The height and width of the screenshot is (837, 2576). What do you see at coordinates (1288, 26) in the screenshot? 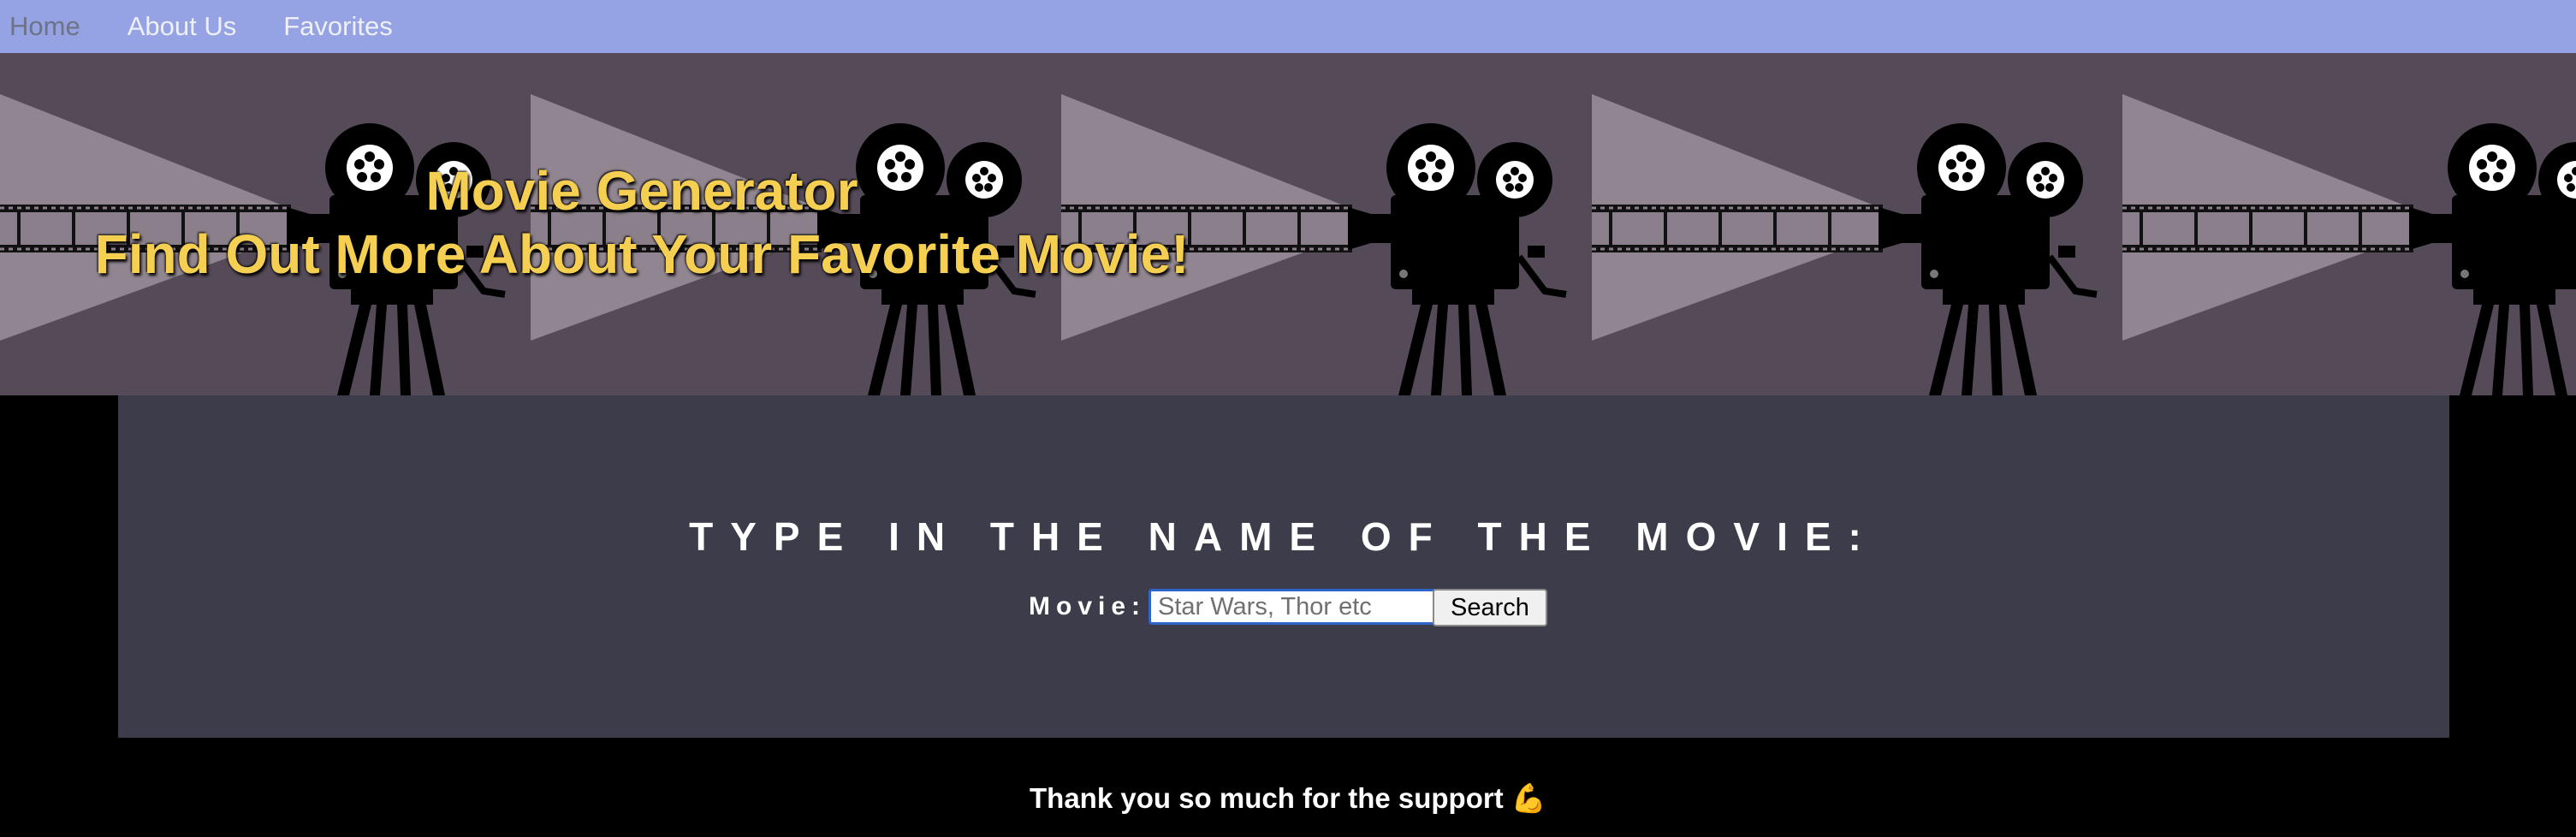
I see `top-nav: Home About Us Favorites` at bounding box center [1288, 26].